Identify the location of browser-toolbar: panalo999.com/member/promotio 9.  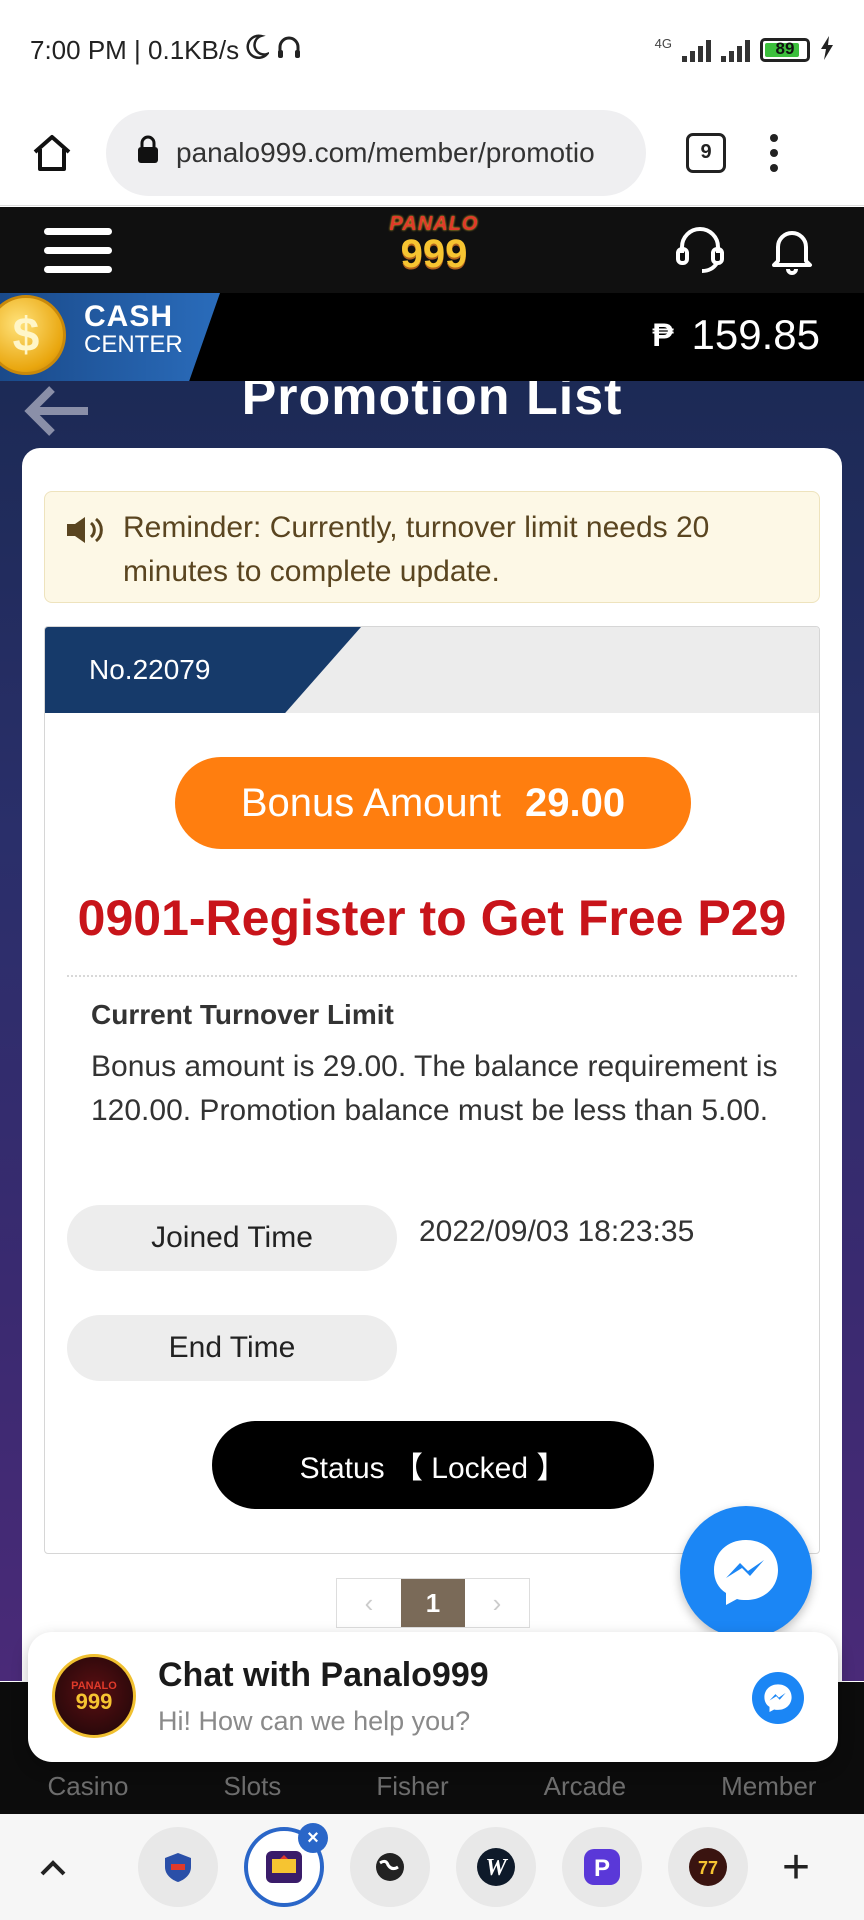
(432, 153).